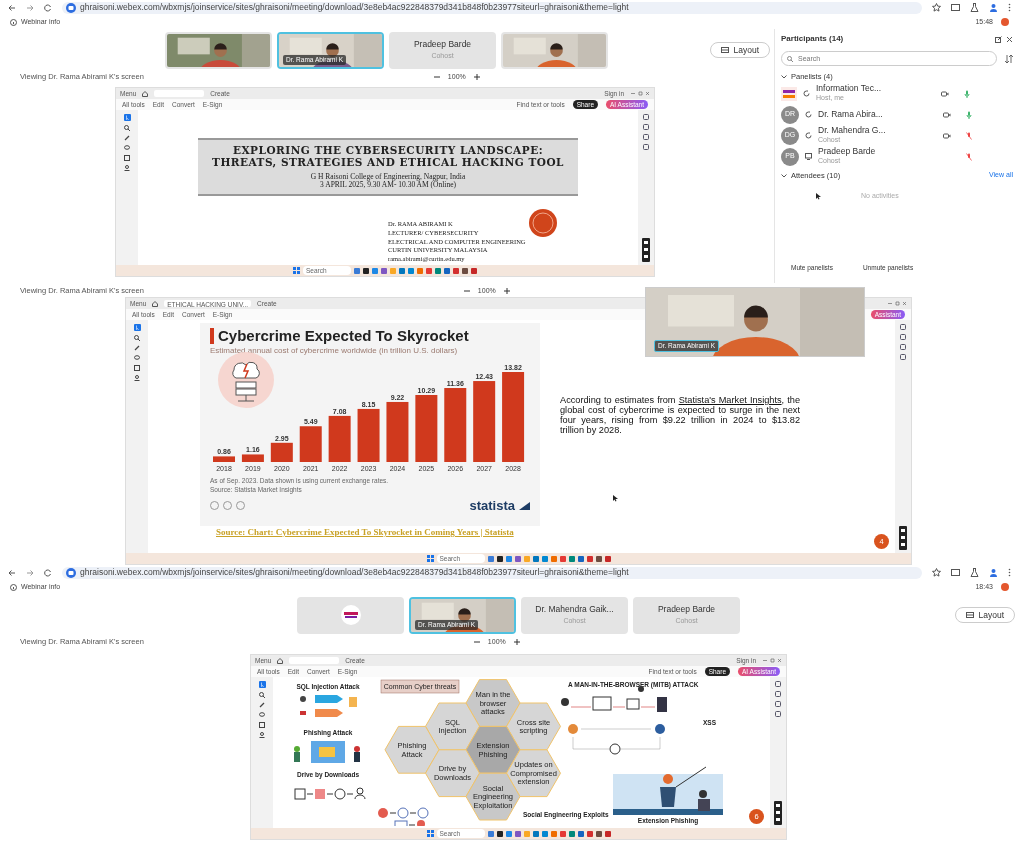  I want to click on sql-injection-drawing, so click(328, 706).